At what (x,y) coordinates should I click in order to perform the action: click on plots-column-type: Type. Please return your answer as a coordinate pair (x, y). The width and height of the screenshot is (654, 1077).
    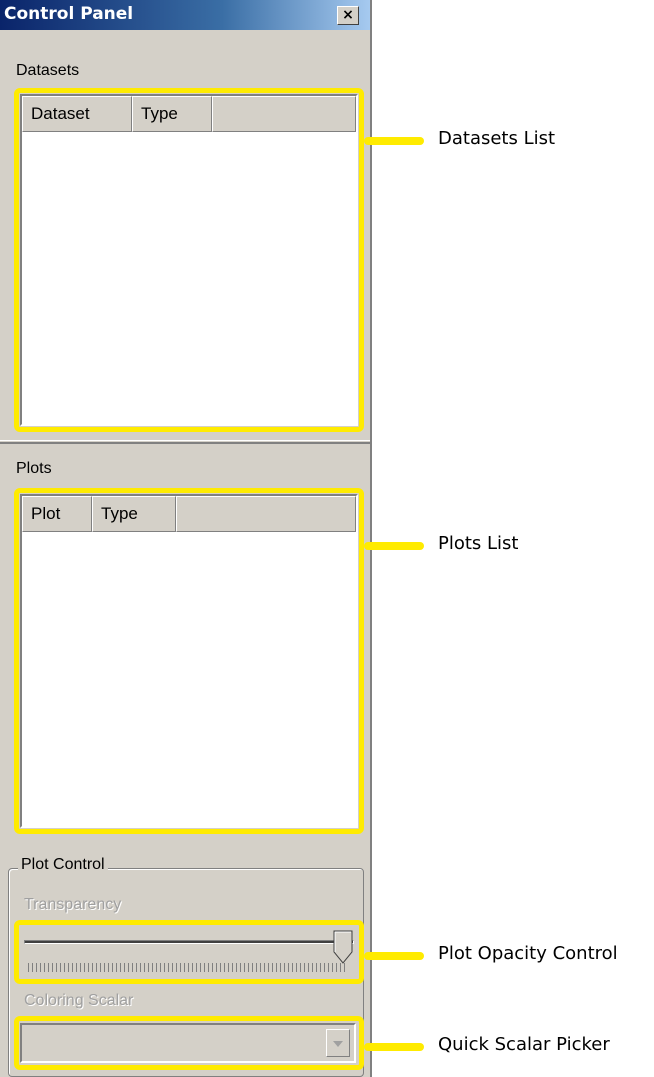
    Looking at the image, I should click on (134, 514).